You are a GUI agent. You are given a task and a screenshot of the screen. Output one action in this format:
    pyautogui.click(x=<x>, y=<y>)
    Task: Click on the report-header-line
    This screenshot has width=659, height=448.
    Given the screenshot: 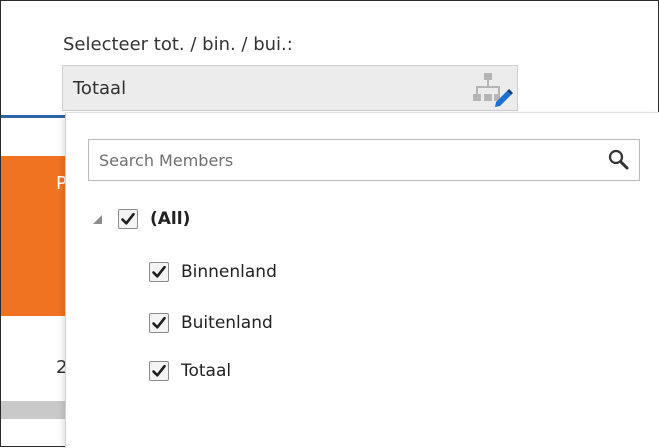 What is the action you would take?
    pyautogui.click(x=33, y=116)
    